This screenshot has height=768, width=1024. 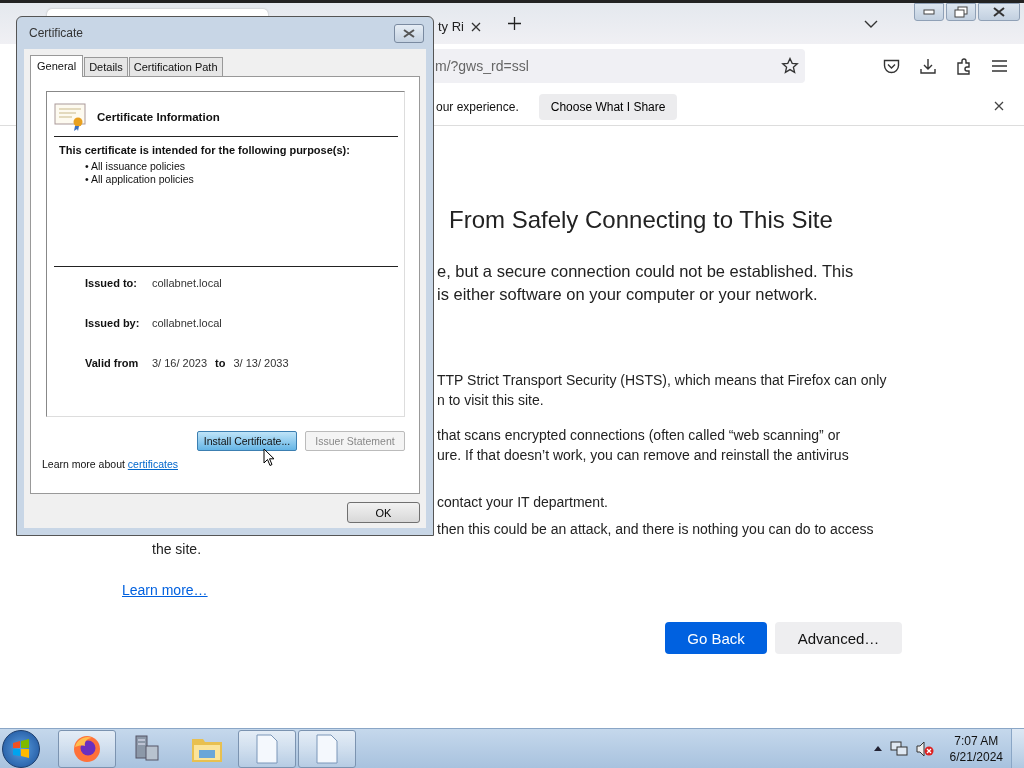 What do you see at coordinates (56, 33) in the screenshot?
I see `window-title: Certificate` at bounding box center [56, 33].